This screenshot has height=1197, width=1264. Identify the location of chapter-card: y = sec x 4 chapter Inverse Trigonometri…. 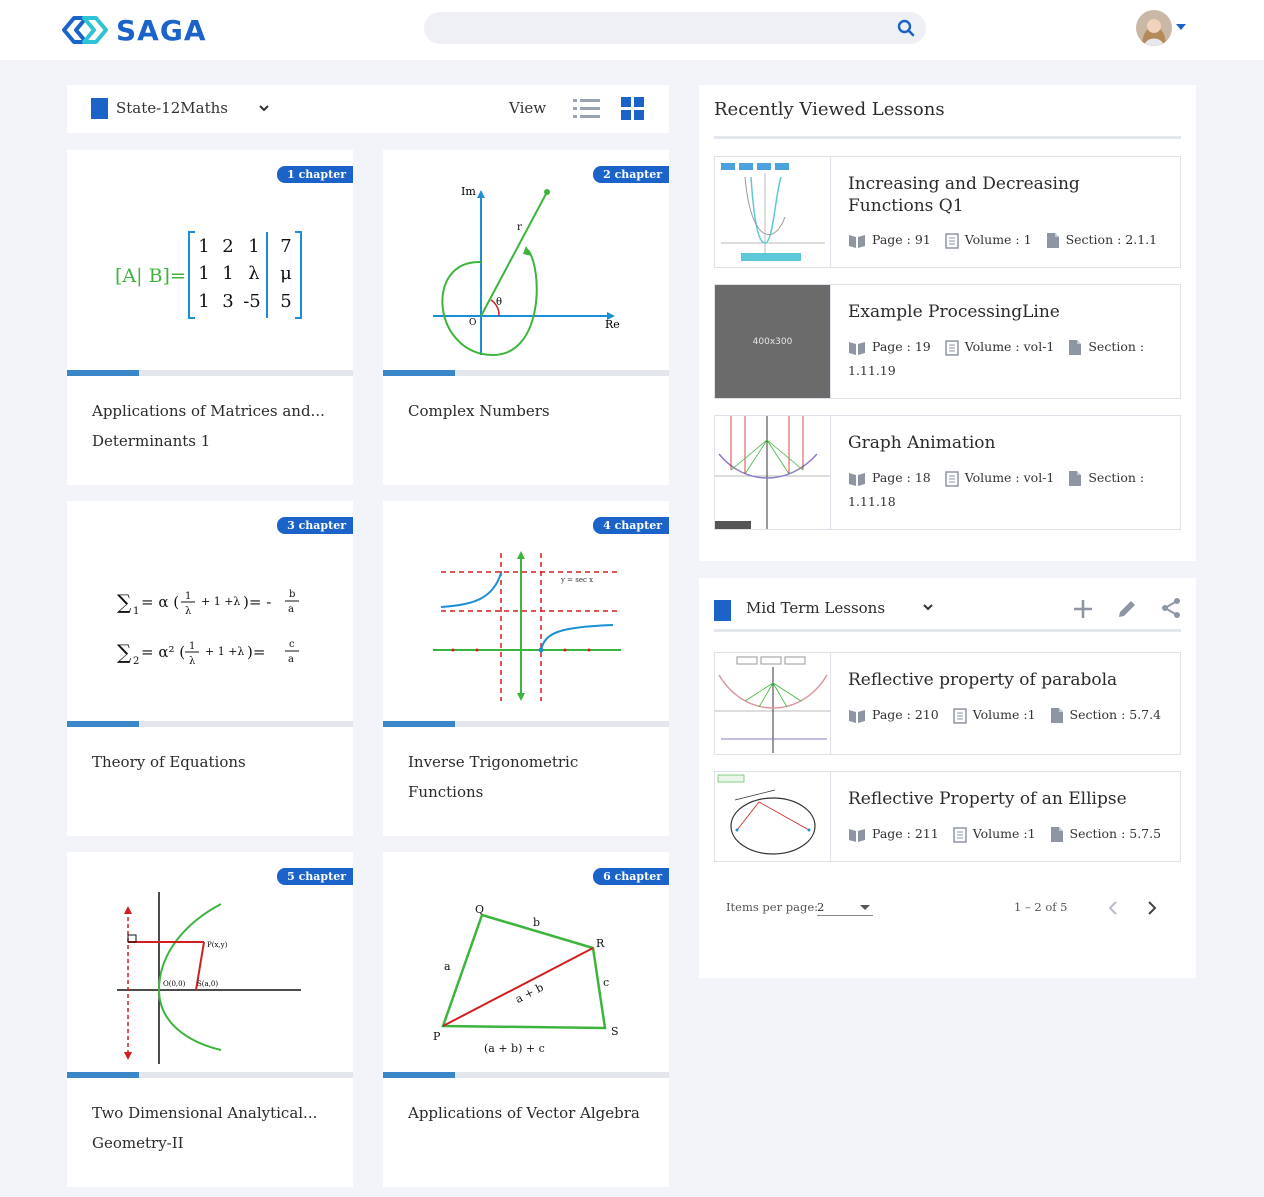
(526, 668).